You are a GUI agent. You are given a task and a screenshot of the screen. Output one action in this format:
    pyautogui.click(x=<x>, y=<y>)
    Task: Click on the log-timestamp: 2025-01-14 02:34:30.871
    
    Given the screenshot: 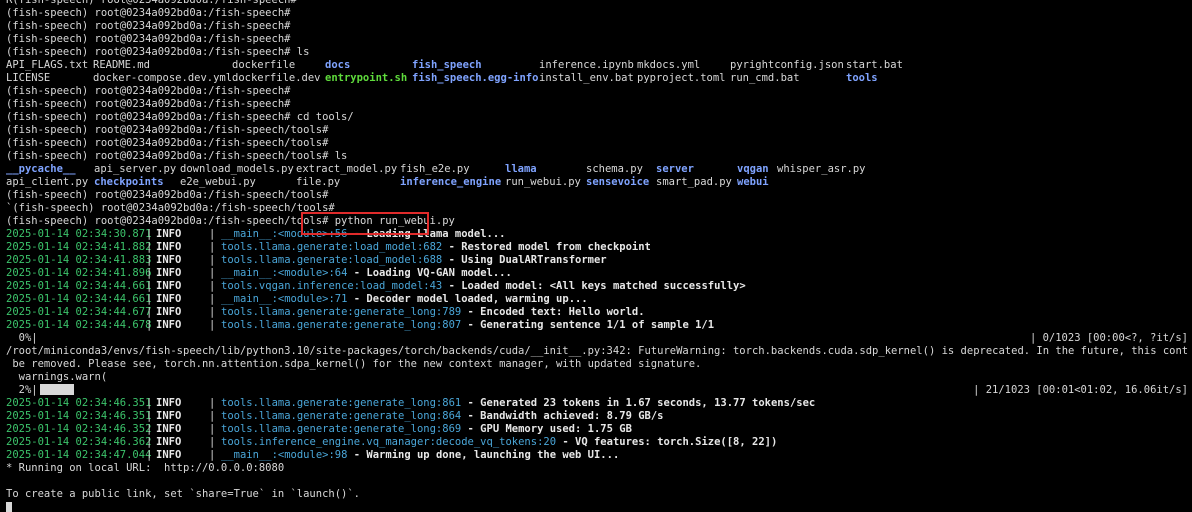 What is the action you would take?
    pyautogui.click(x=79, y=234)
    